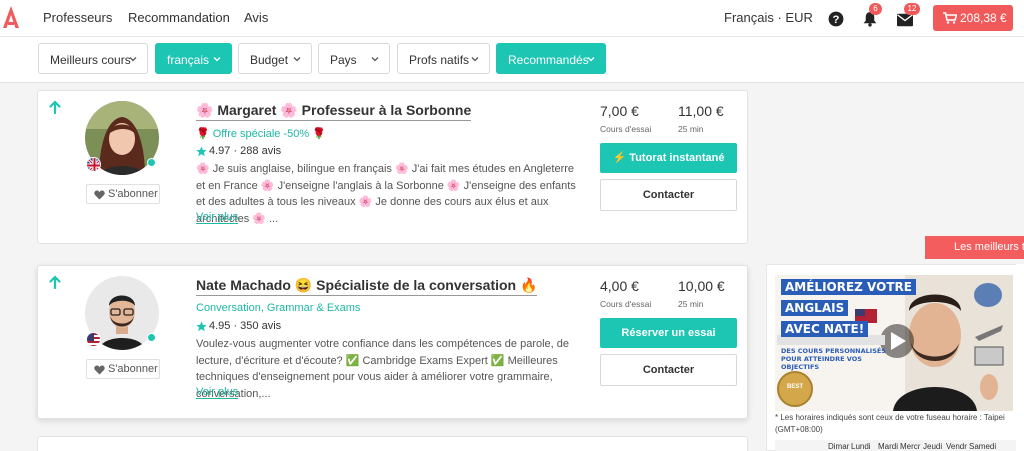 The image size is (1024, 451). Describe the element at coordinates (188, 60) in the screenshot. I see `filter-label: français` at that location.